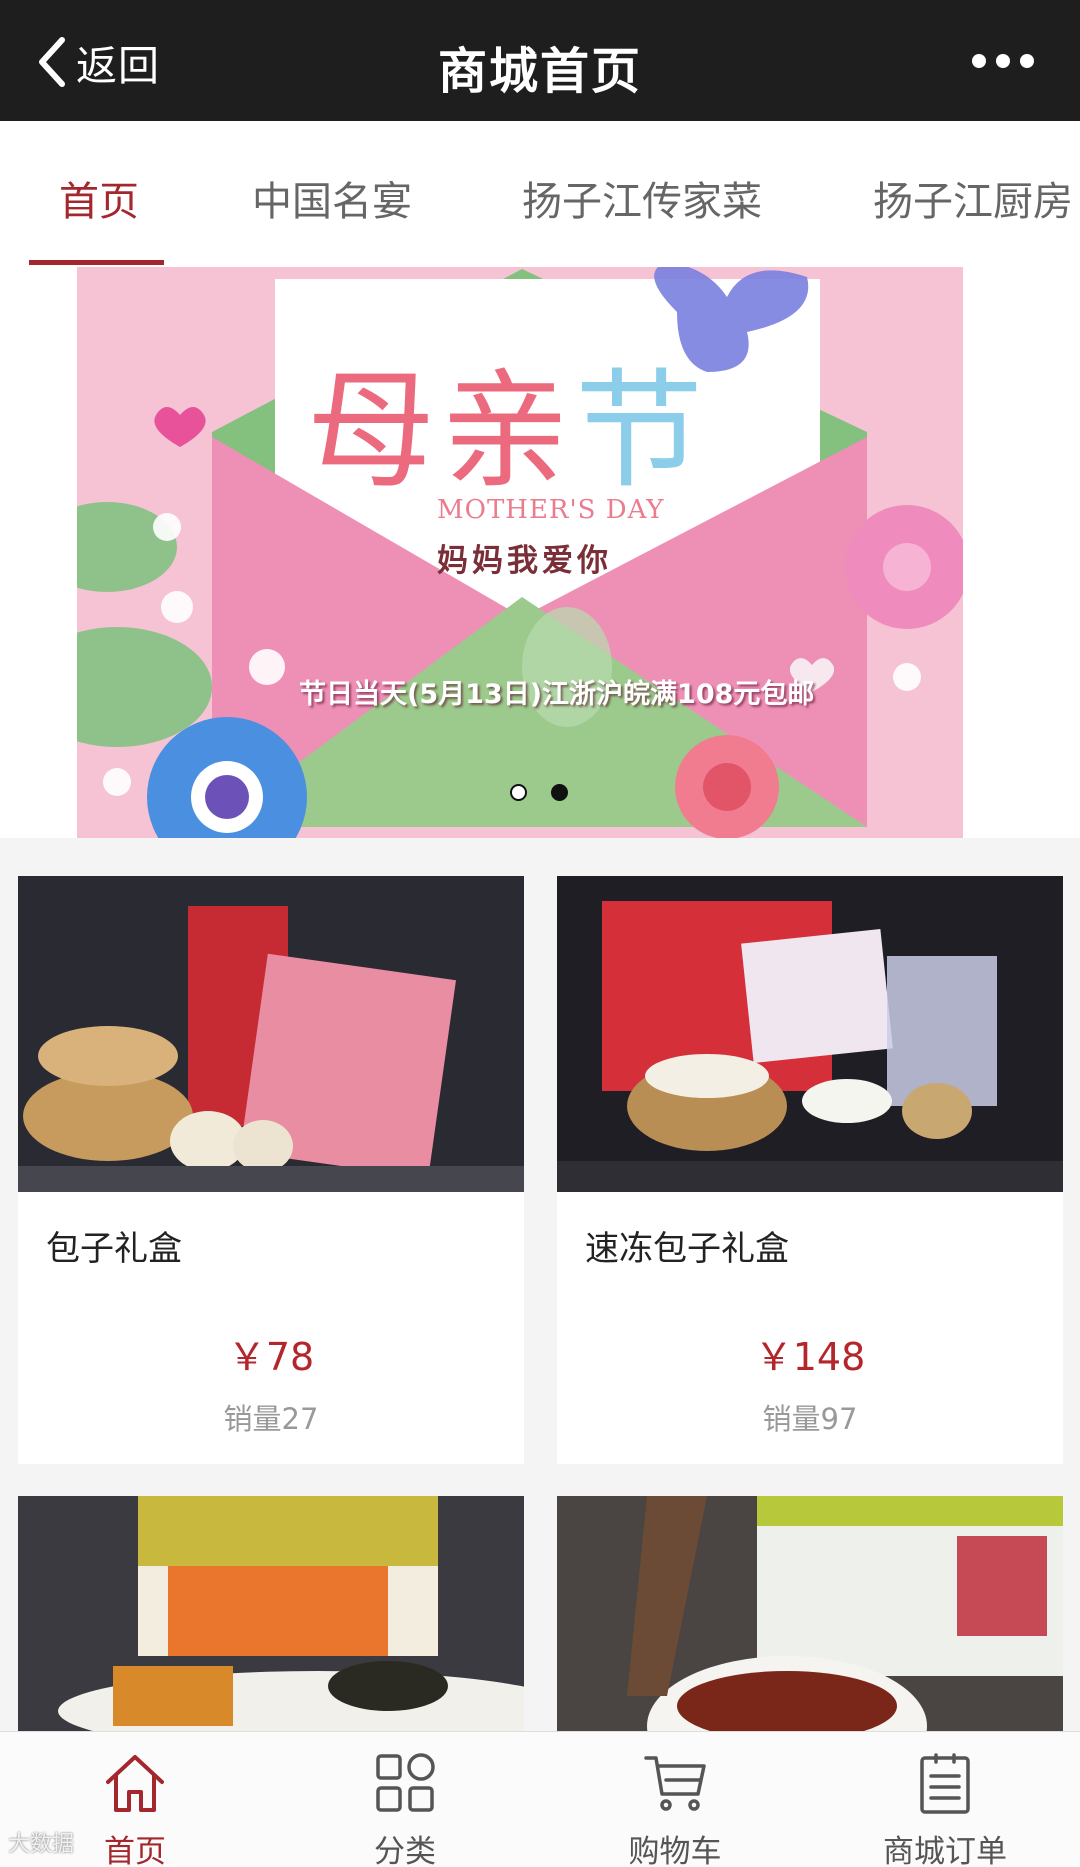 The height and width of the screenshot is (1867, 1080). What do you see at coordinates (271, 1357) in the screenshot?
I see `product-price: ￥78` at bounding box center [271, 1357].